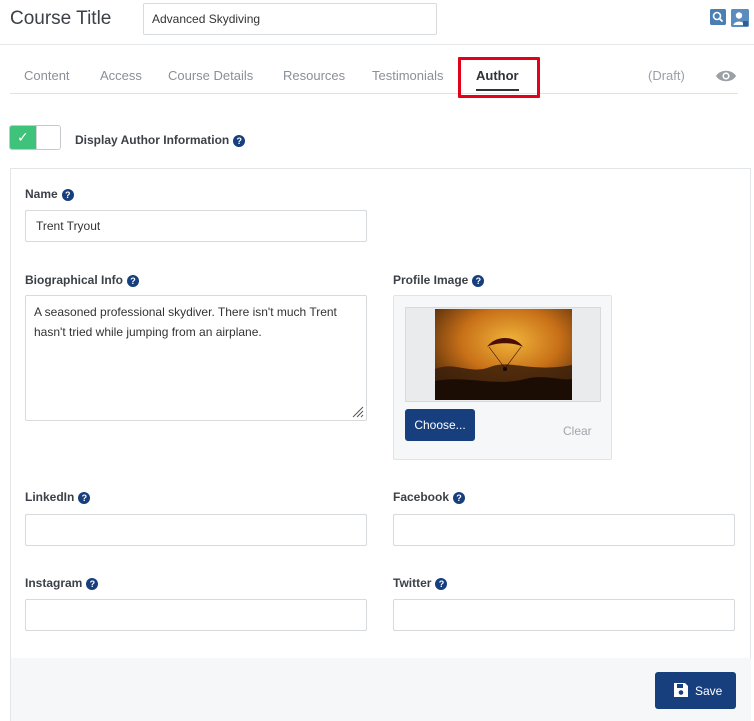 This screenshot has width=754, height=721. I want to click on tab-testimonials: Testimonials, so click(408, 75).